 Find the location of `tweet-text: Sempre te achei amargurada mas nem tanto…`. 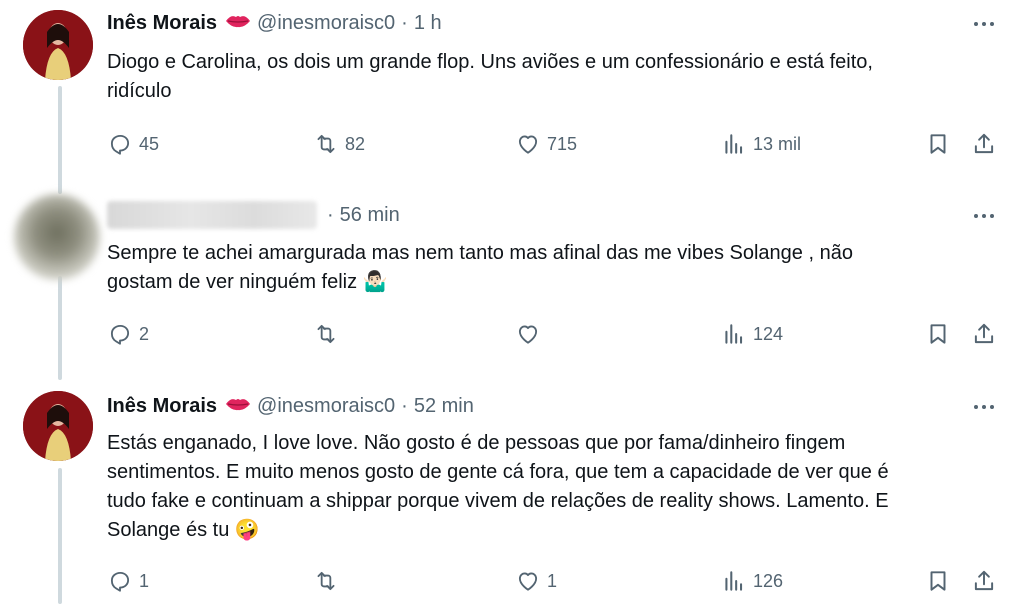

tweet-text: Sempre te achei amargurada mas nem tanto… is located at coordinates (547, 268).